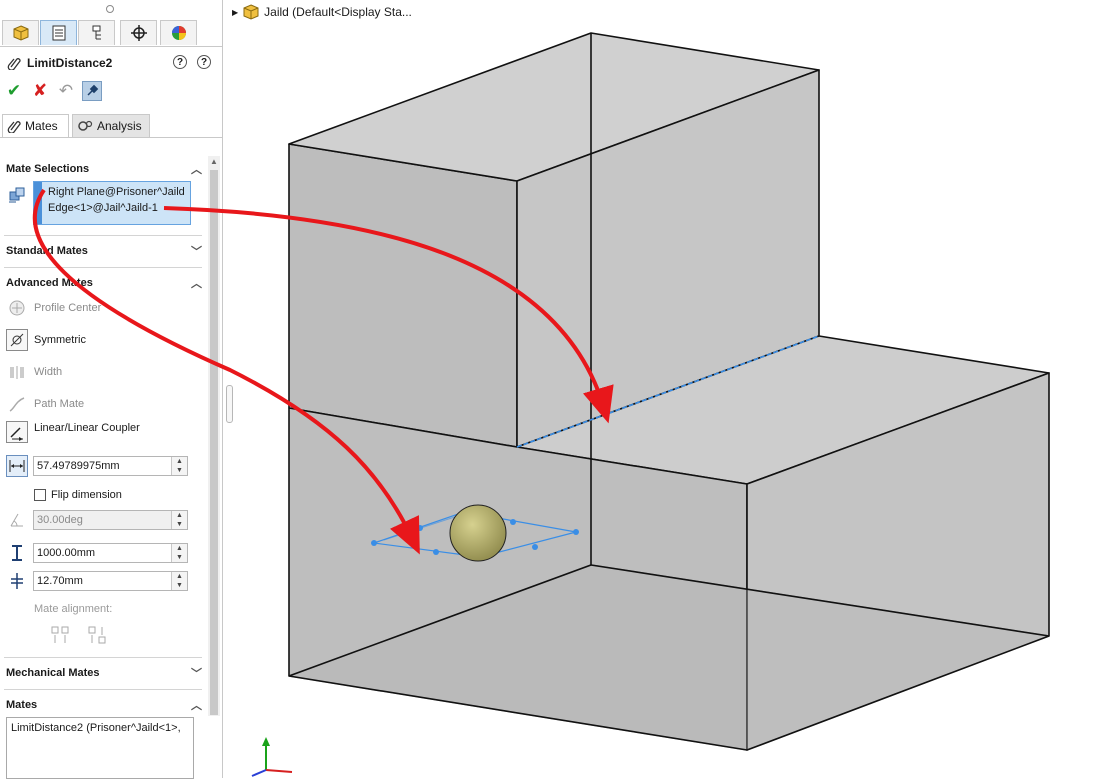 This screenshot has width=1102, height=779. I want to click on back-left-face, so click(403, 295).